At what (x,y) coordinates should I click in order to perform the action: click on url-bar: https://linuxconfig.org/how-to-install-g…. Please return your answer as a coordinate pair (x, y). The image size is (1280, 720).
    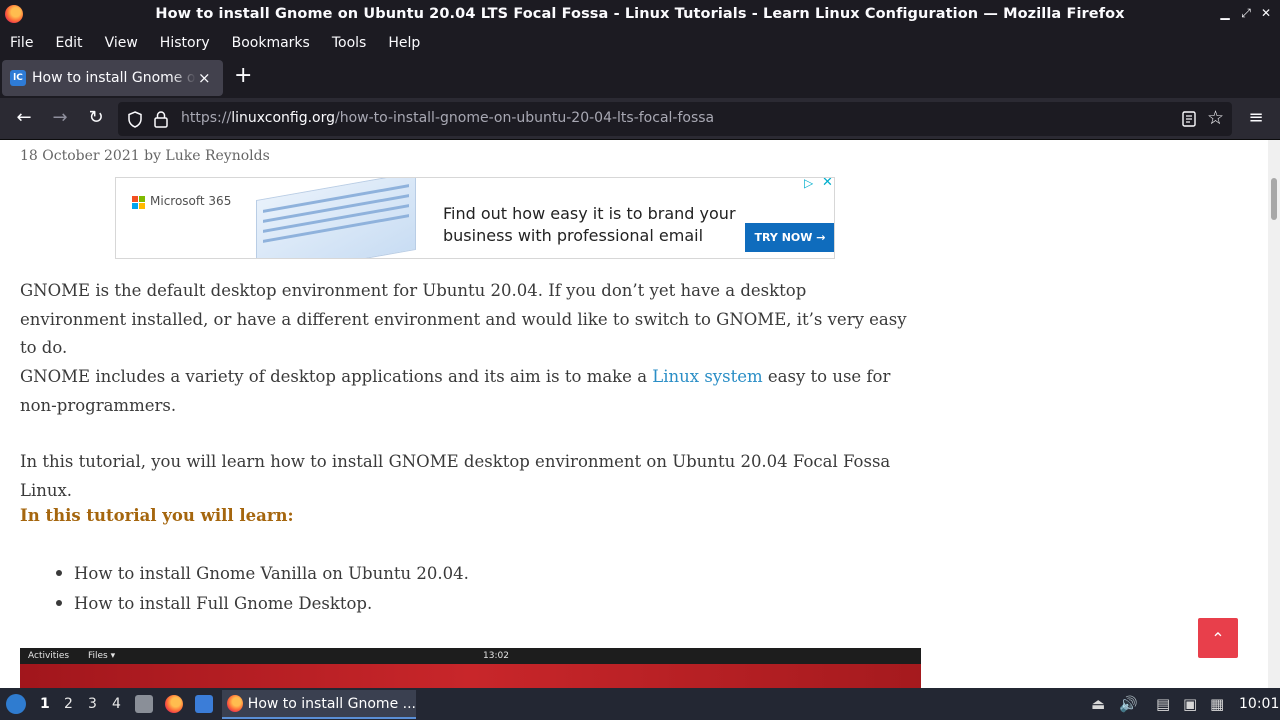
    Looking at the image, I should click on (675, 119).